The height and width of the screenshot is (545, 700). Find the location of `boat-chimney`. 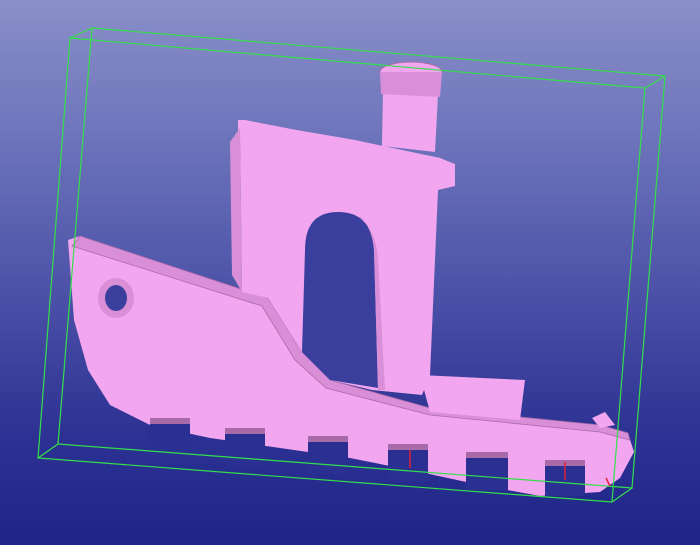

boat-chimney is located at coordinates (411, 106).